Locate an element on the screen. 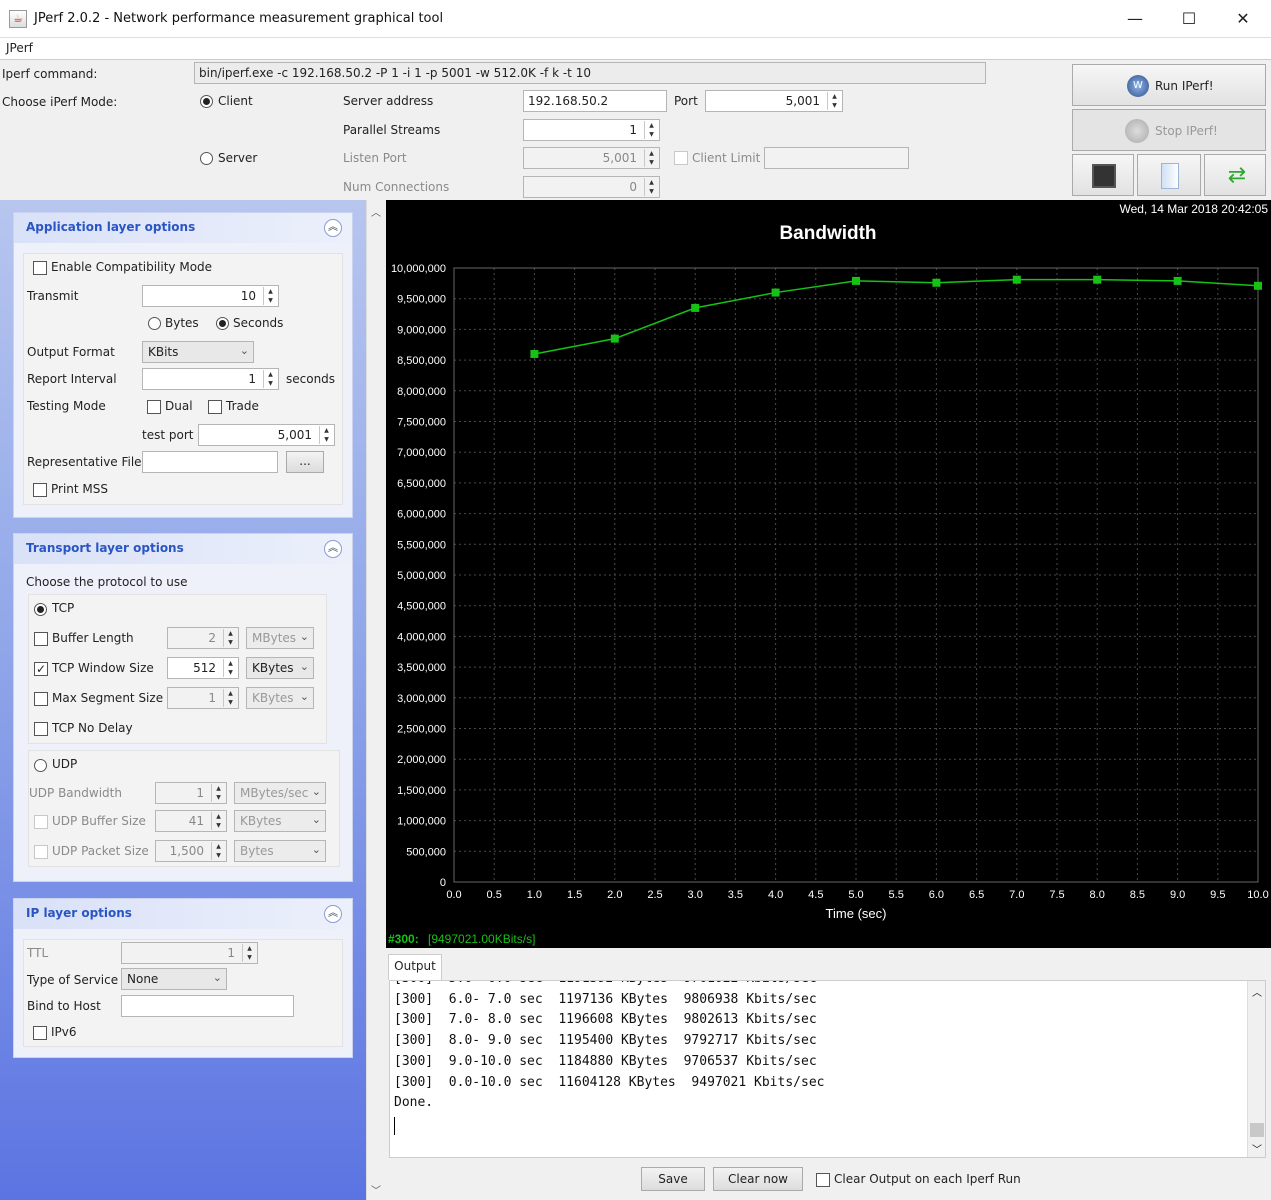 Image resolution: width=1271 pixels, height=1200 pixels. udp-radio is located at coordinates (40, 765).